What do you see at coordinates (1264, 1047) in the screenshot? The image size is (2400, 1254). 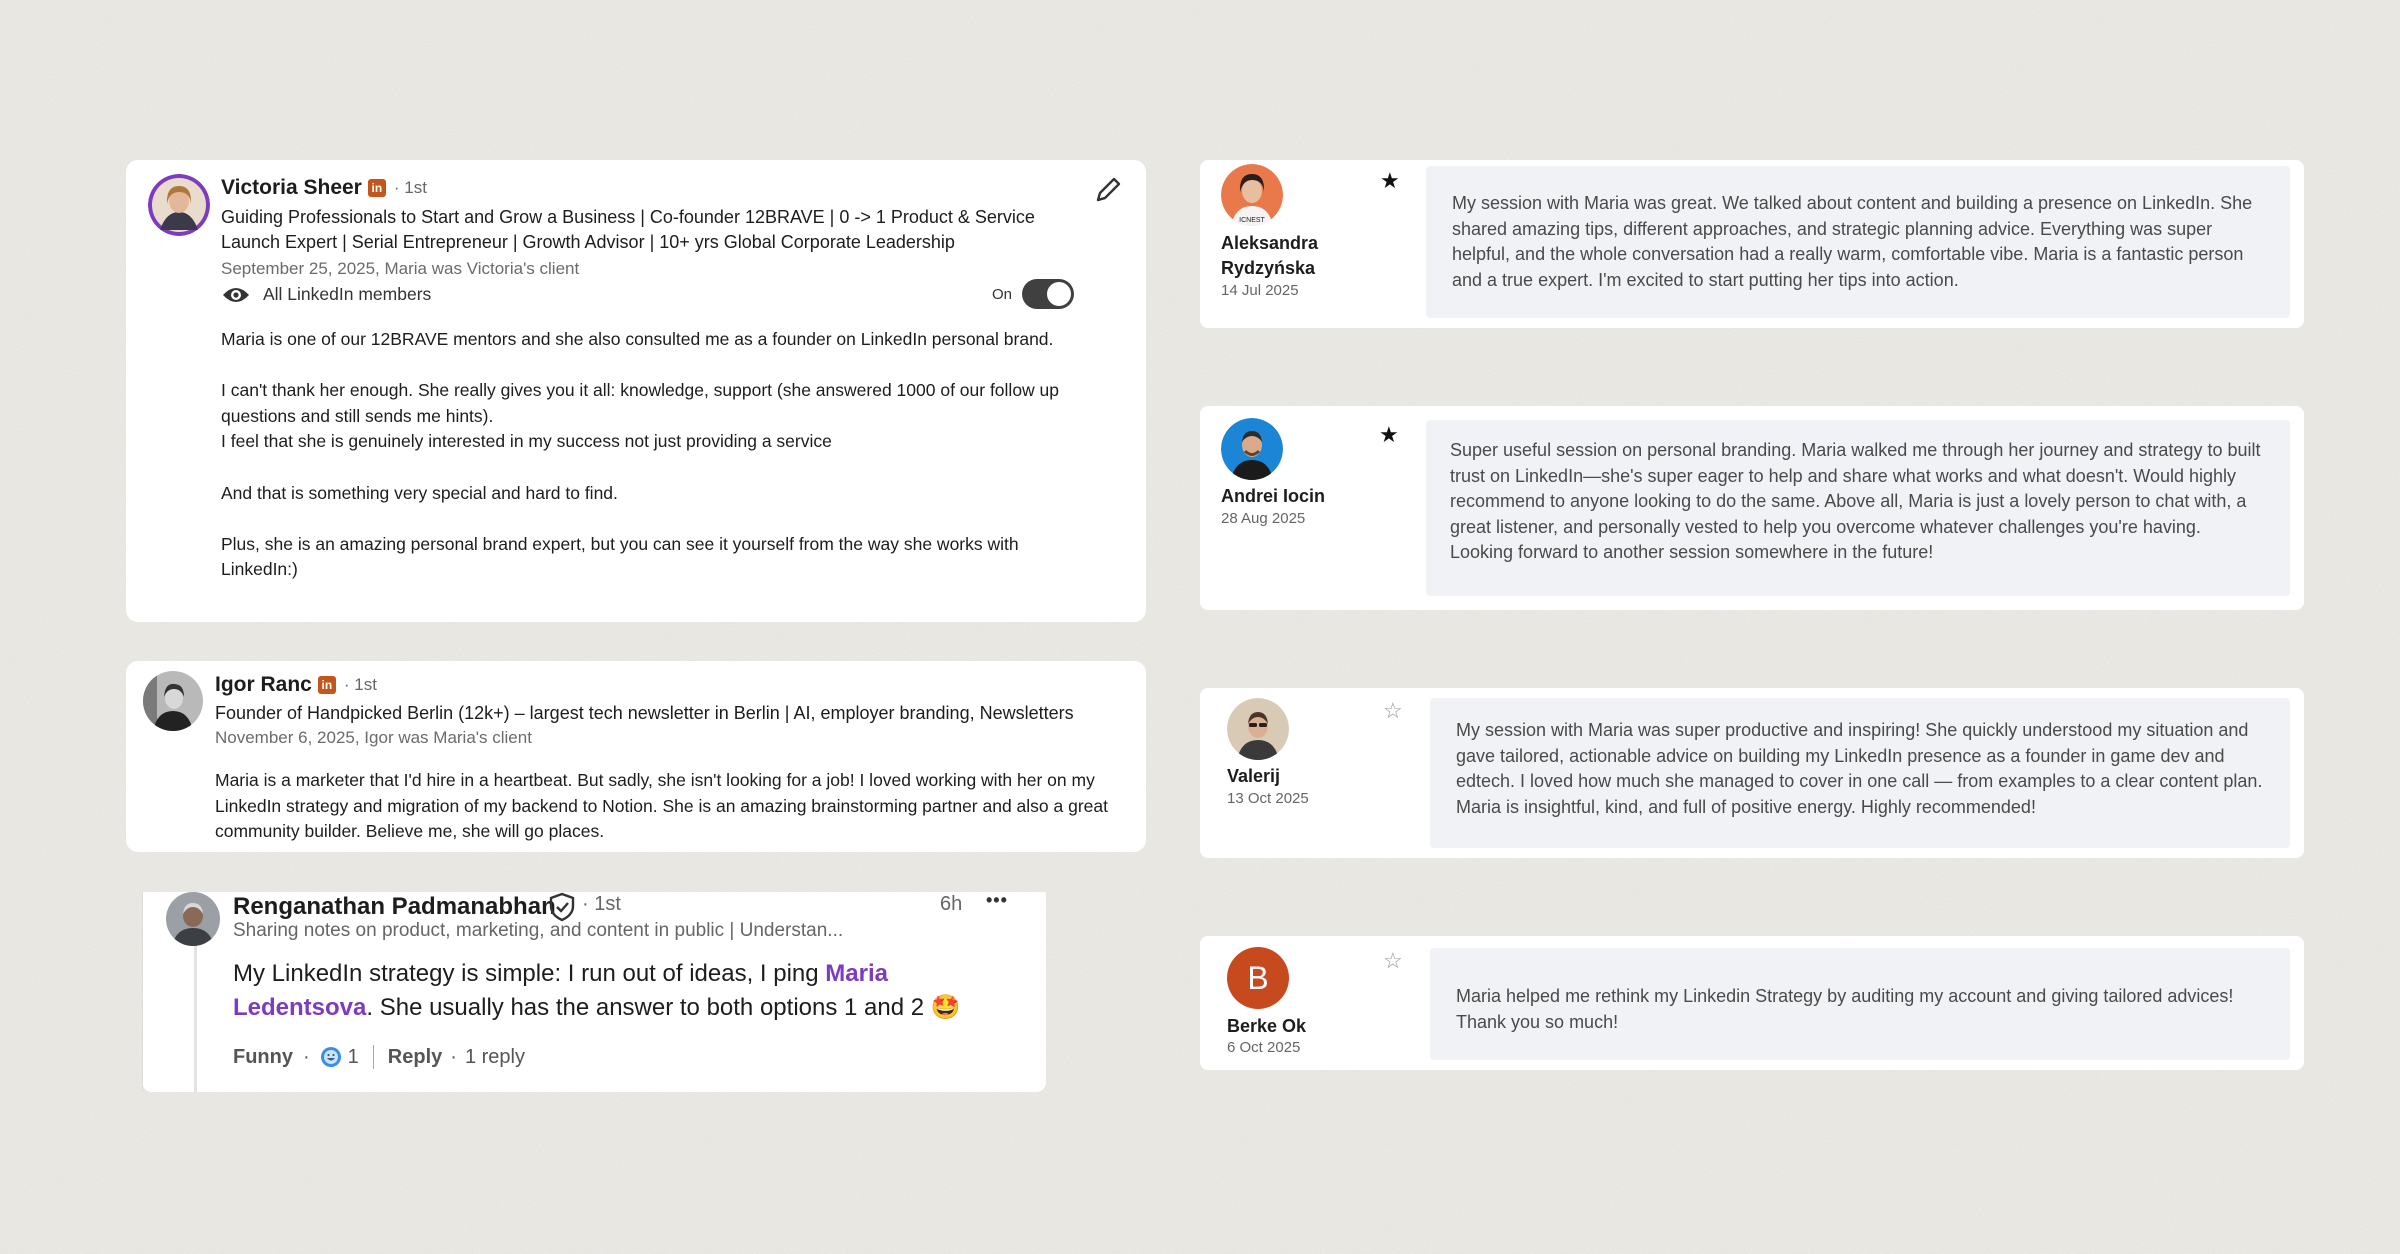 I see `review-date: 6 Oct 2025` at bounding box center [1264, 1047].